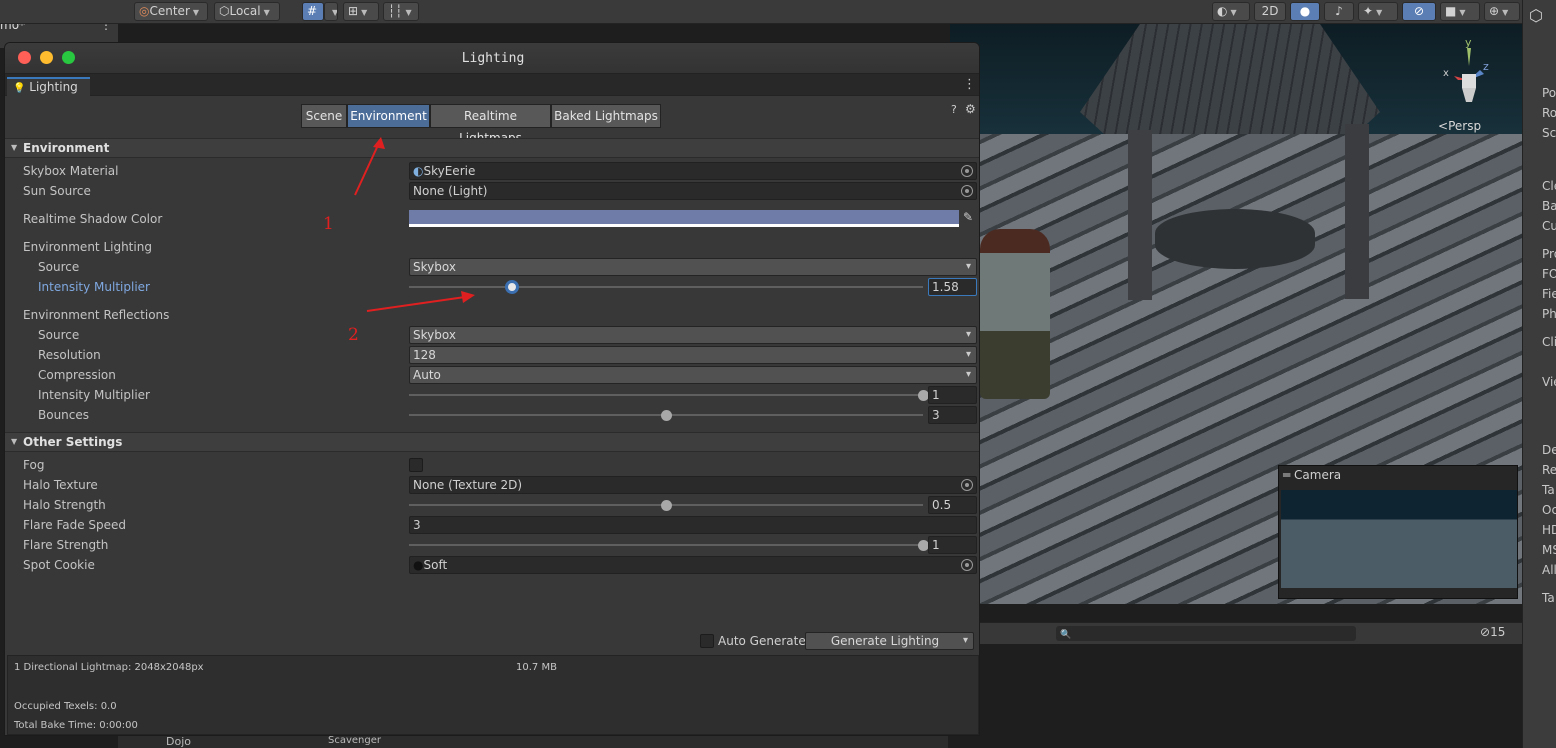 Image resolution: width=1556 pixels, height=748 pixels. What do you see at coordinates (666, 415) in the screenshot?
I see `bounces-slider-handle` at bounding box center [666, 415].